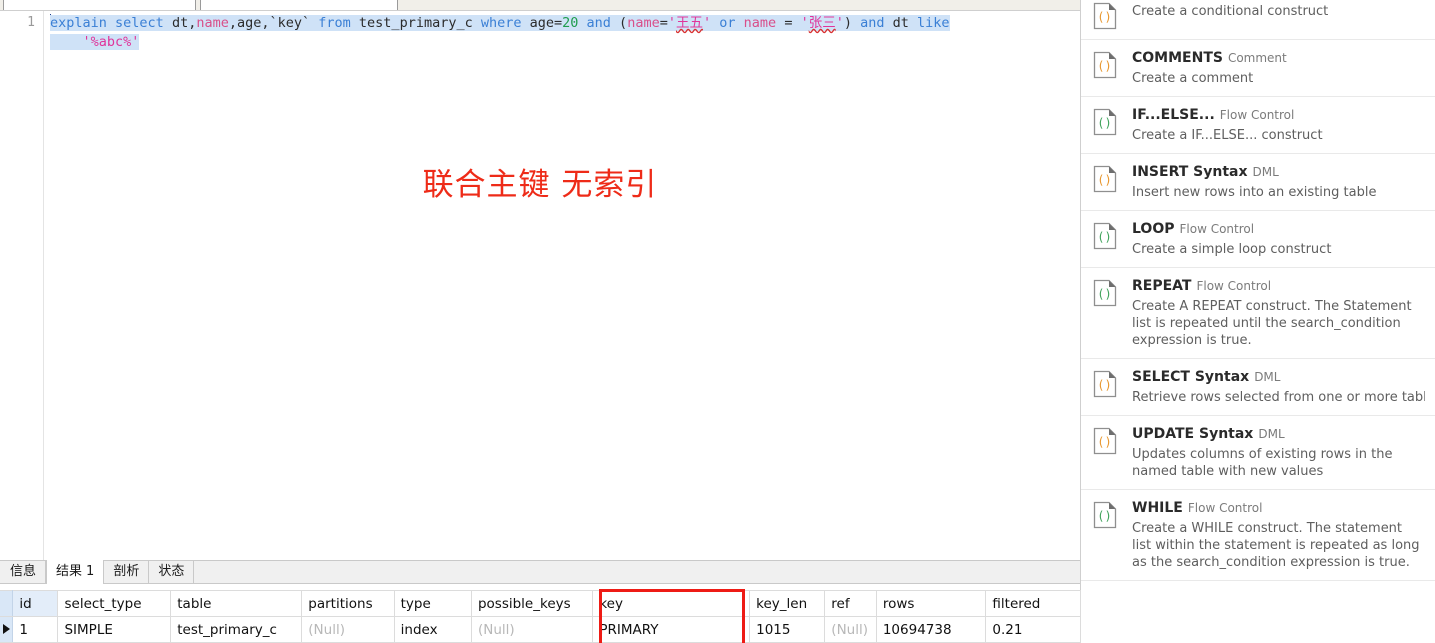 The width and height of the screenshot is (1435, 643). Describe the element at coordinates (290, 23) in the screenshot. I see `sql-token-6: `key`` at that location.